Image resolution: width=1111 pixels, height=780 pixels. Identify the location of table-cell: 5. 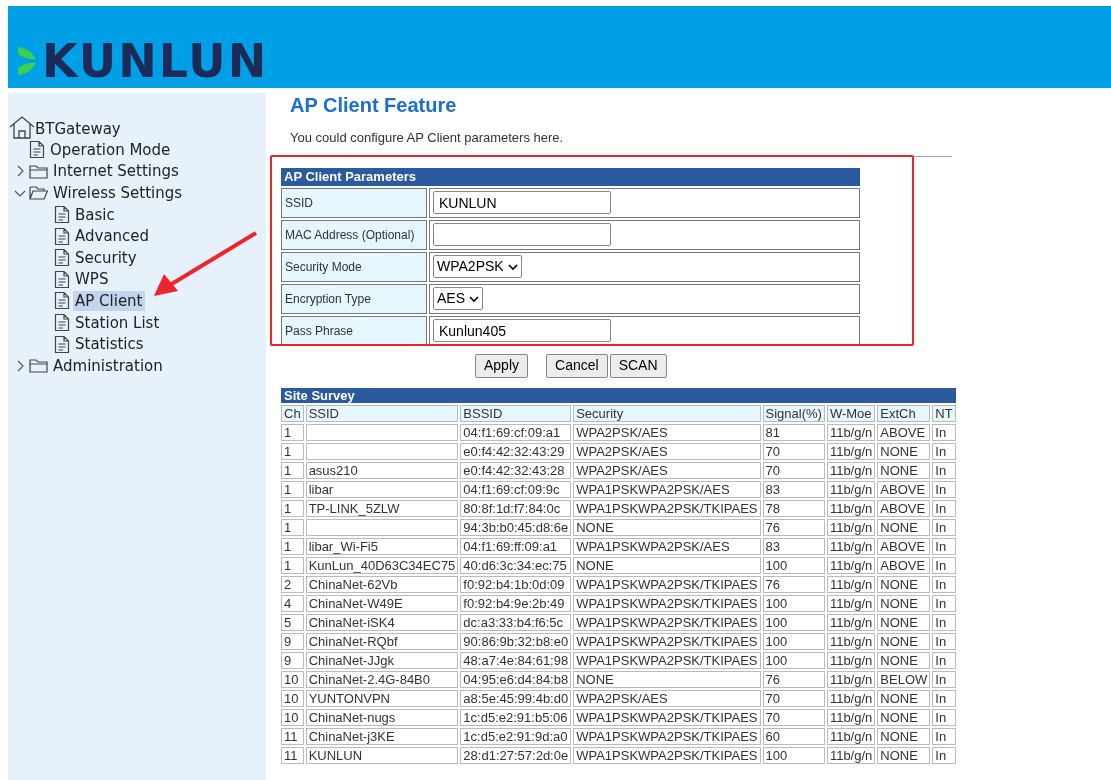
(292, 622).